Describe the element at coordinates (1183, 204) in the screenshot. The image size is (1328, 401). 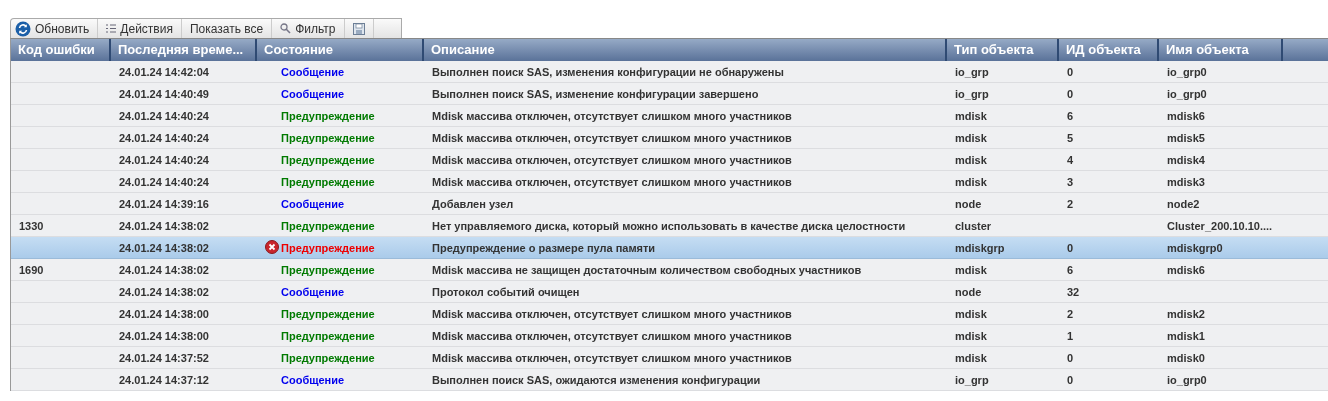
I see `table-cell: node2` at that location.